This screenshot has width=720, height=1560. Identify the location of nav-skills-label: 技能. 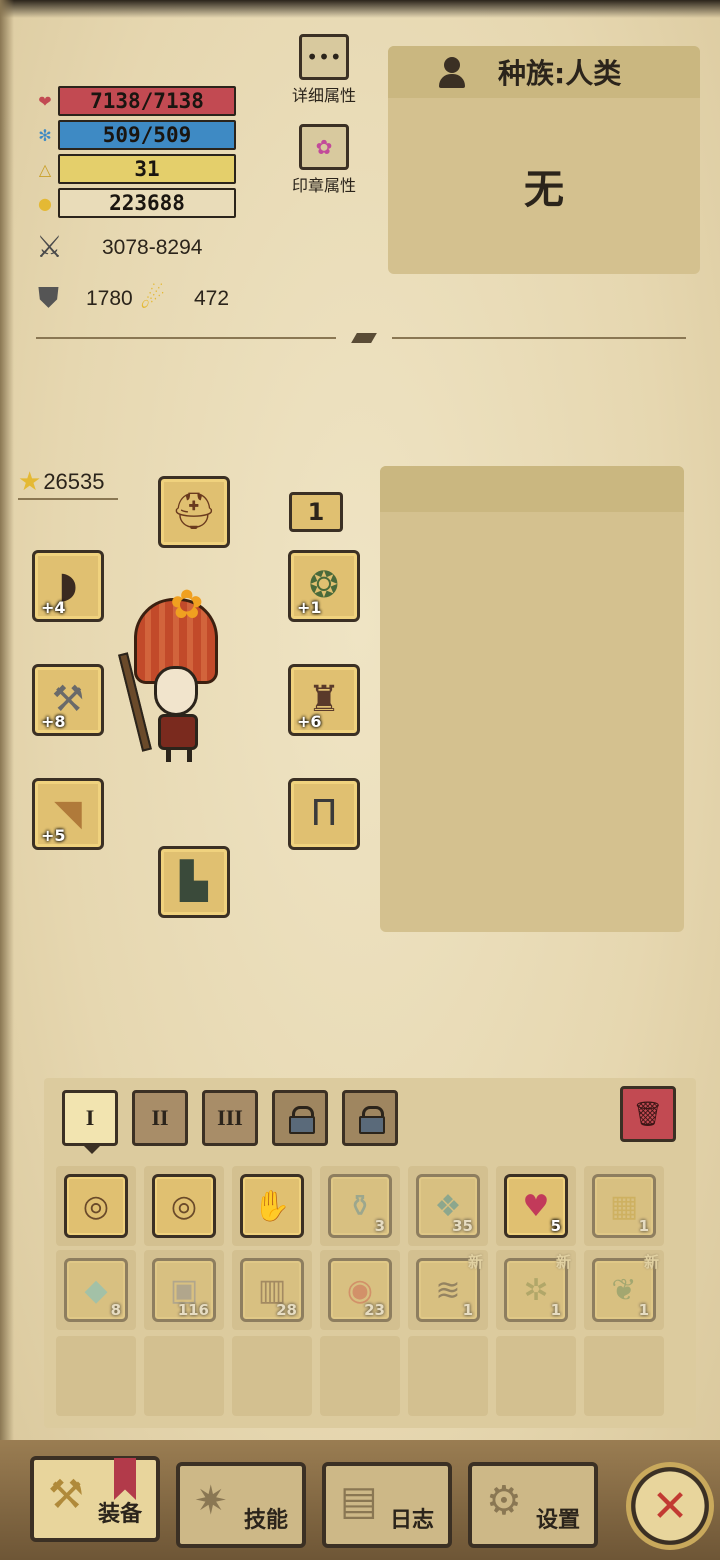
(265, 1520).